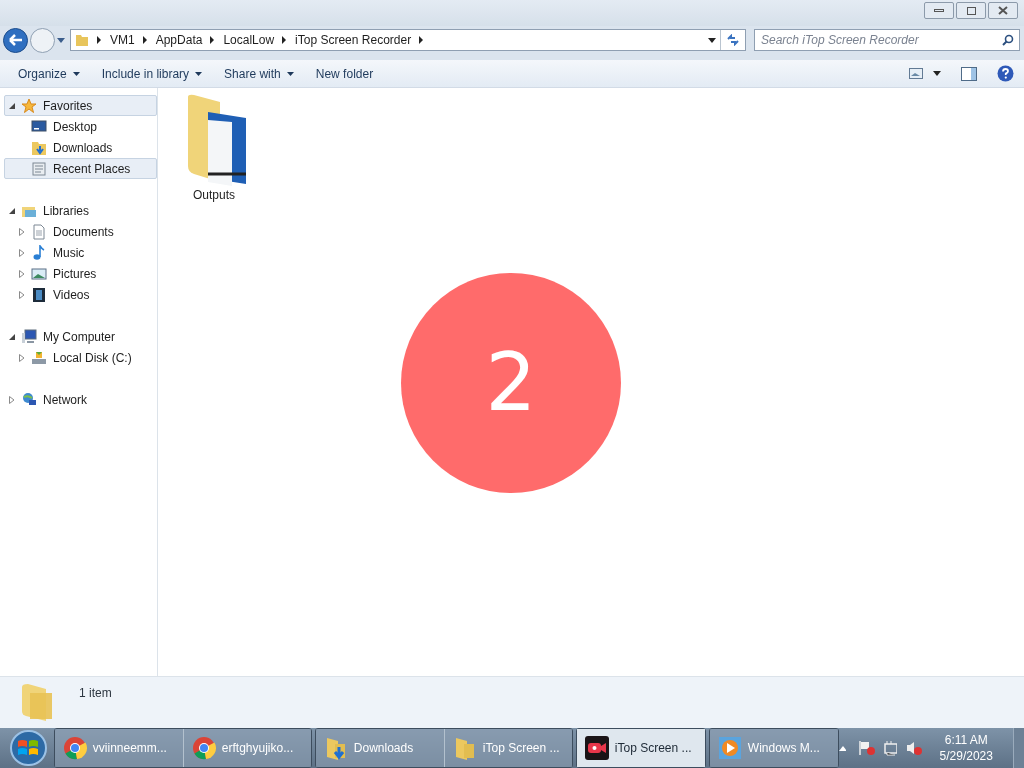 This screenshot has width=1024, height=768. I want to click on minimize-button, so click(939, 10).